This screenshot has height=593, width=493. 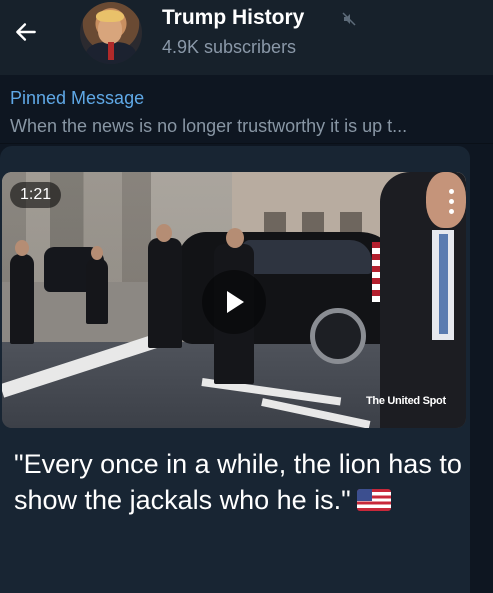 I want to click on more-vertical-icon, so click(x=451, y=201).